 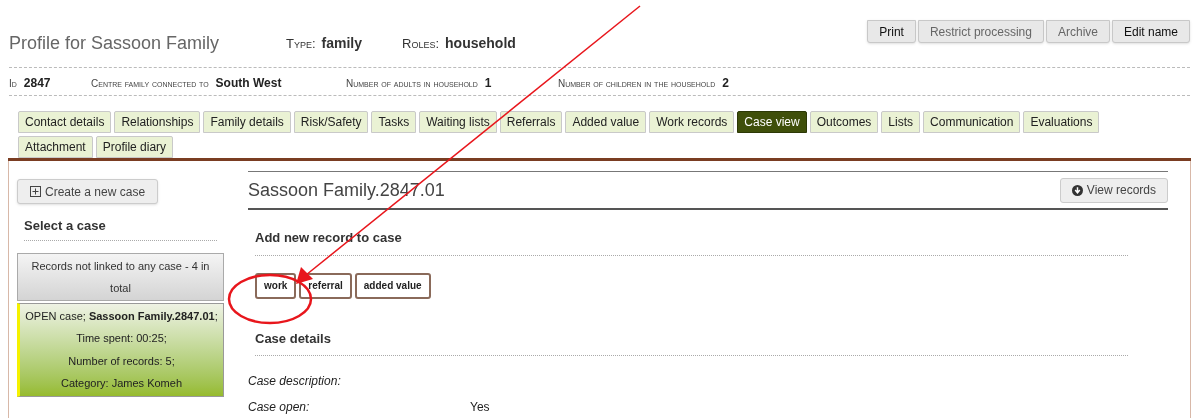 I want to click on action-button: Restrict processing, so click(x=980, y=31).